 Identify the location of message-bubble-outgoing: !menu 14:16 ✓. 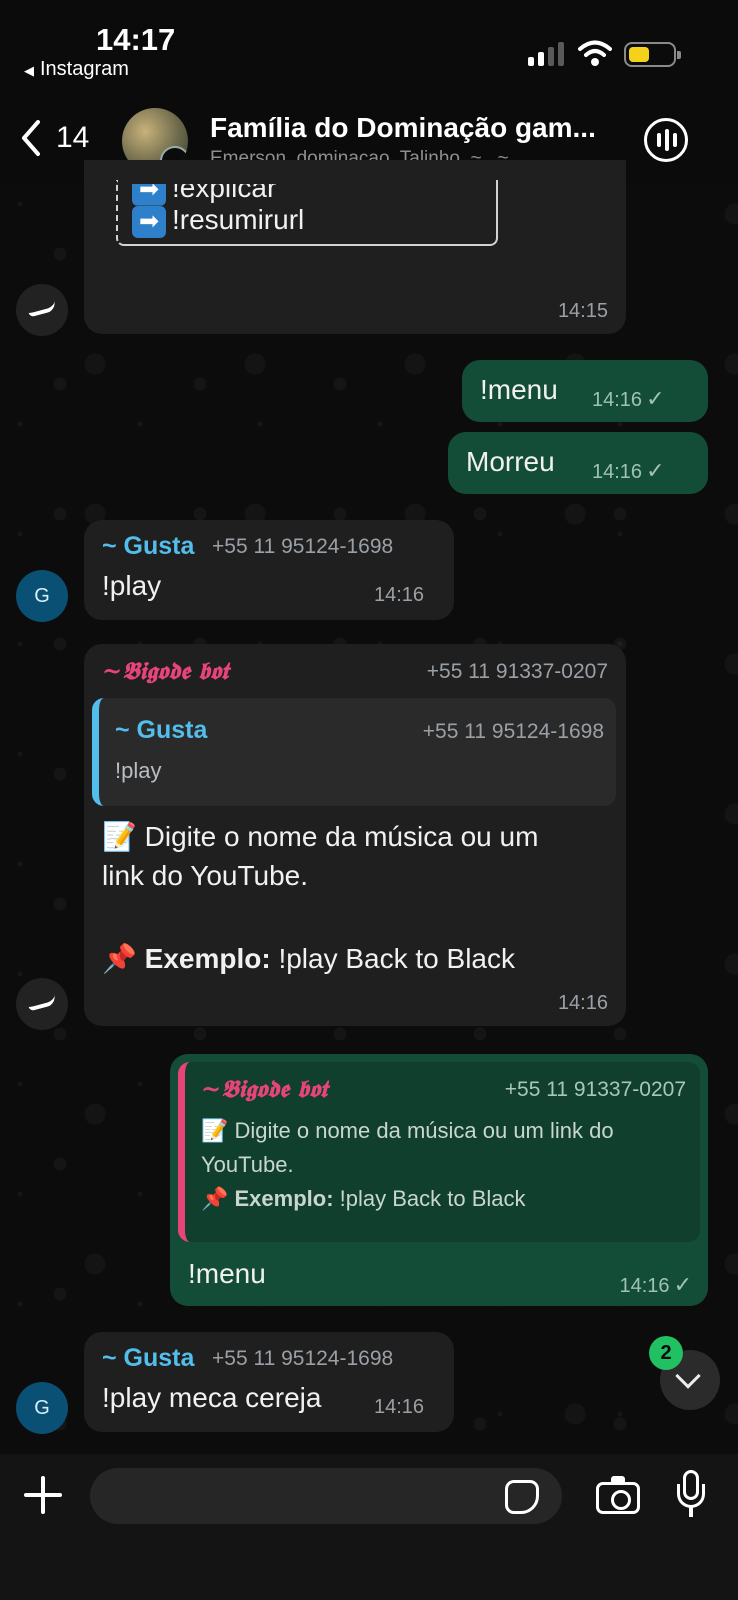
(585, 391).